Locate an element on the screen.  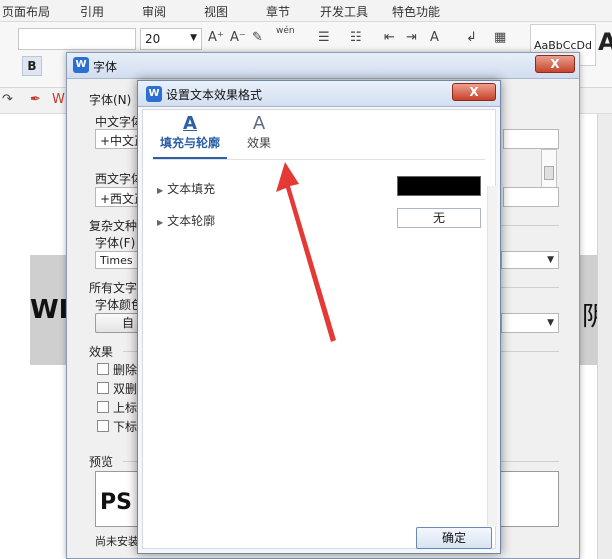
document-text-left: WI is located at coordinates (49, 310).